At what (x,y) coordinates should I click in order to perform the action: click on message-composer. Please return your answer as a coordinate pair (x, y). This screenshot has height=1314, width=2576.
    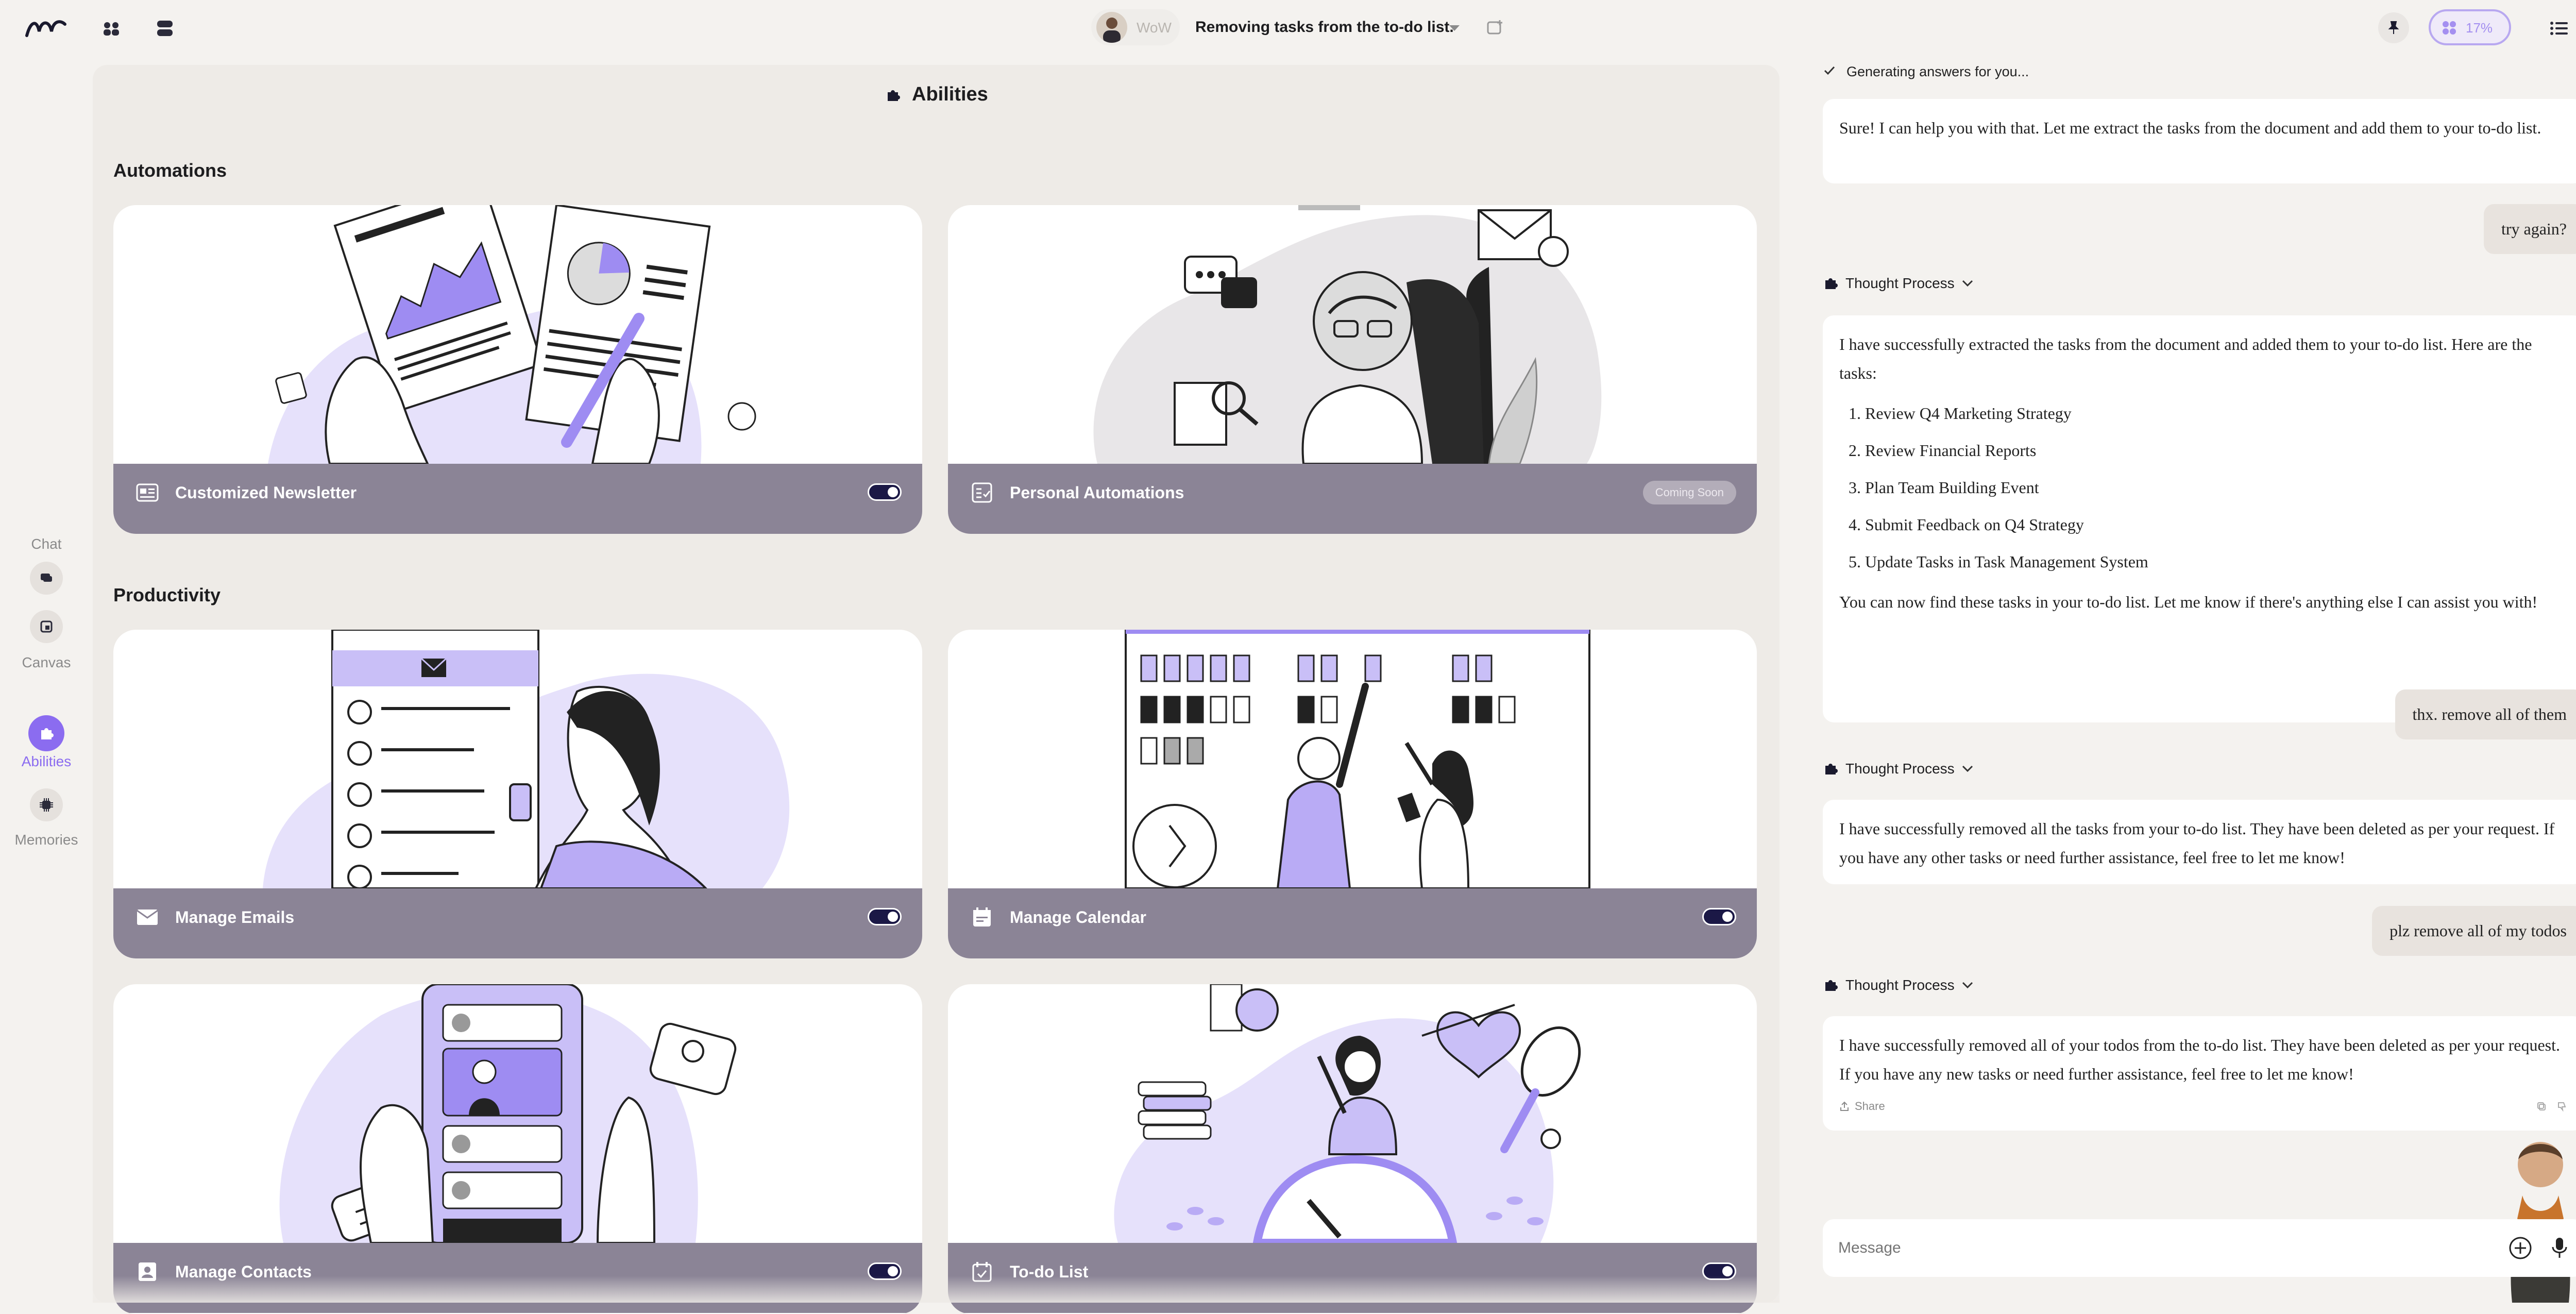
    Looking at the image, I should click on (2199, 1248).